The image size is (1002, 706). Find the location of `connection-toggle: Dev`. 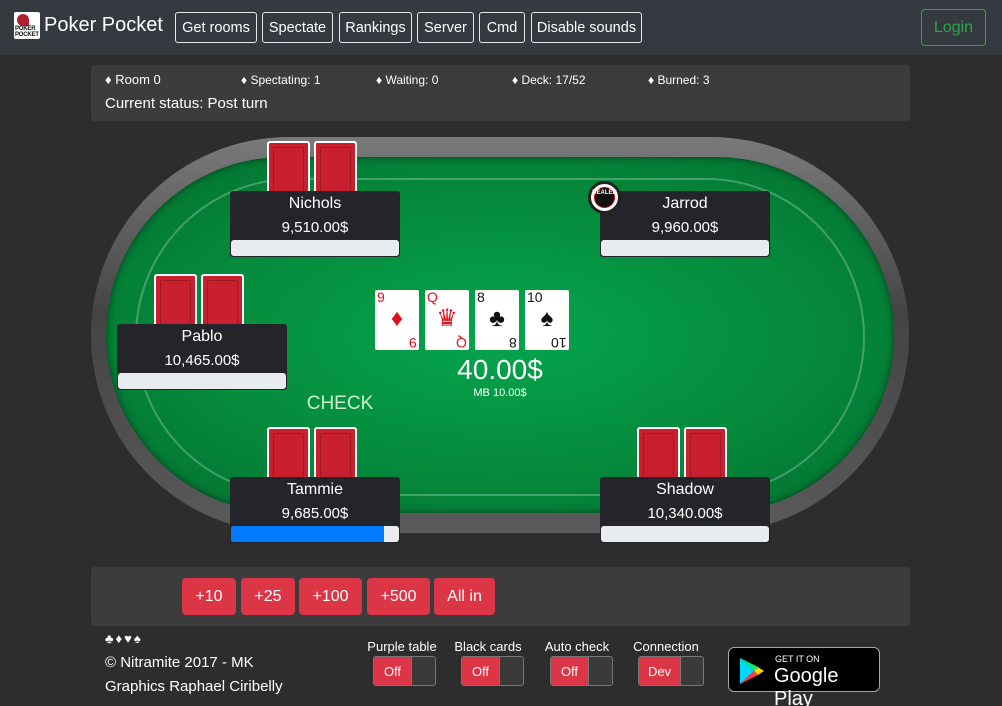

connection-toggle: Dev is located at coordinates (671, 671).